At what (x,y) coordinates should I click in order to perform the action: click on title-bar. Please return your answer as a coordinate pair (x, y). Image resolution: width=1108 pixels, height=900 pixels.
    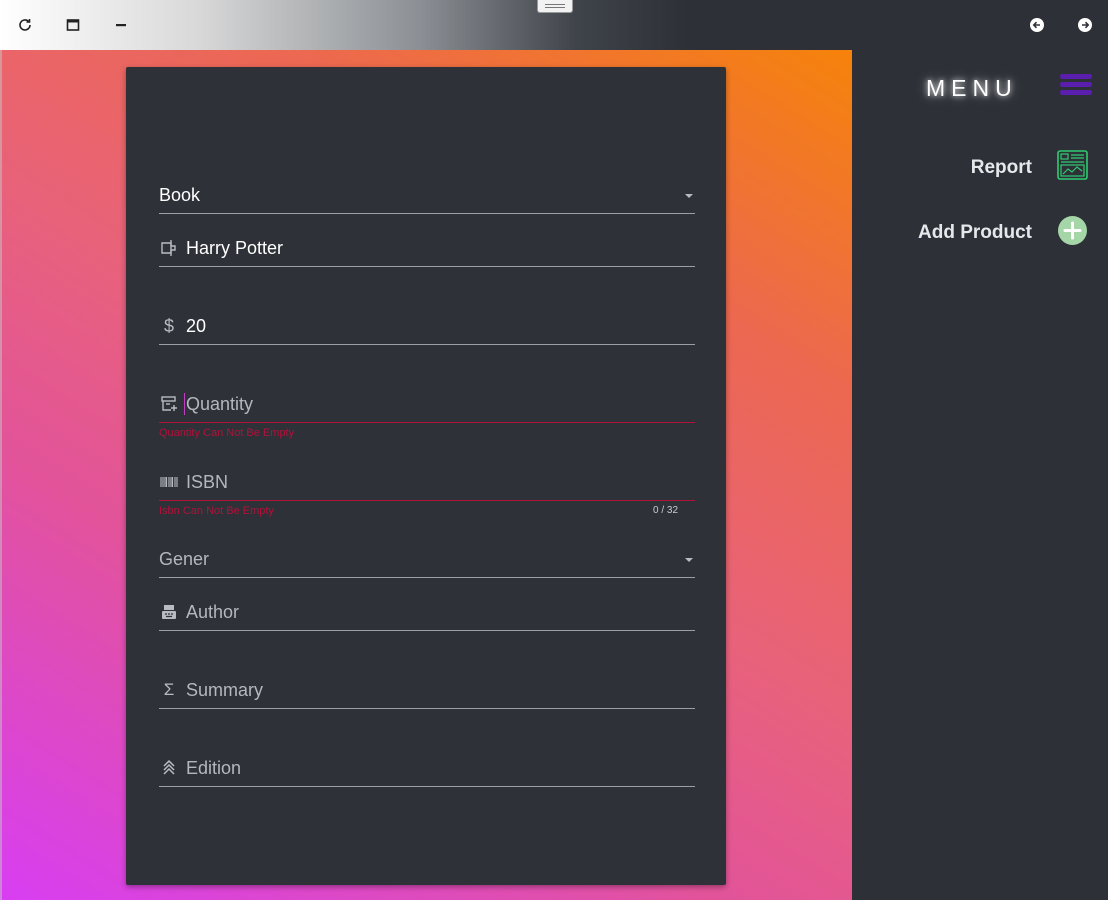
    Looking at the image, I should click on (554, 25).